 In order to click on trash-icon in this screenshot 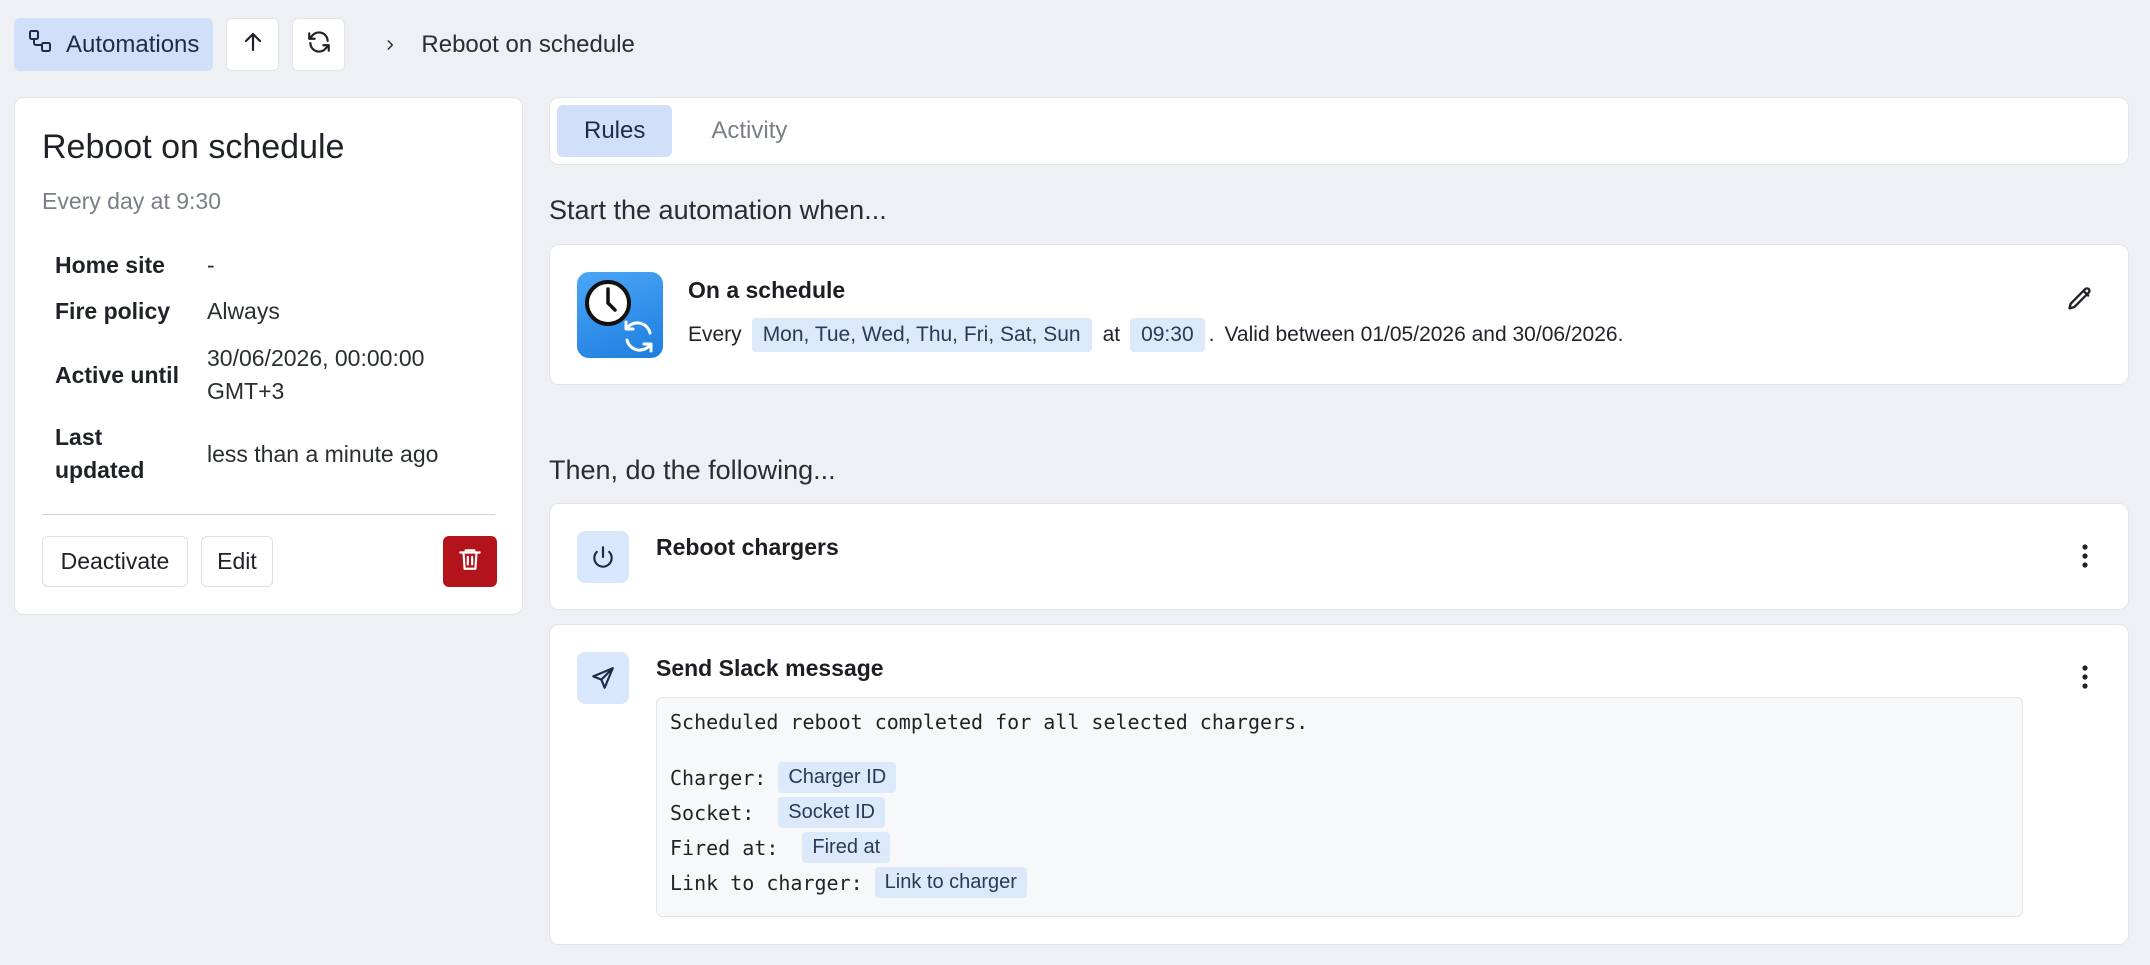, I will do `click(470, 561)`.